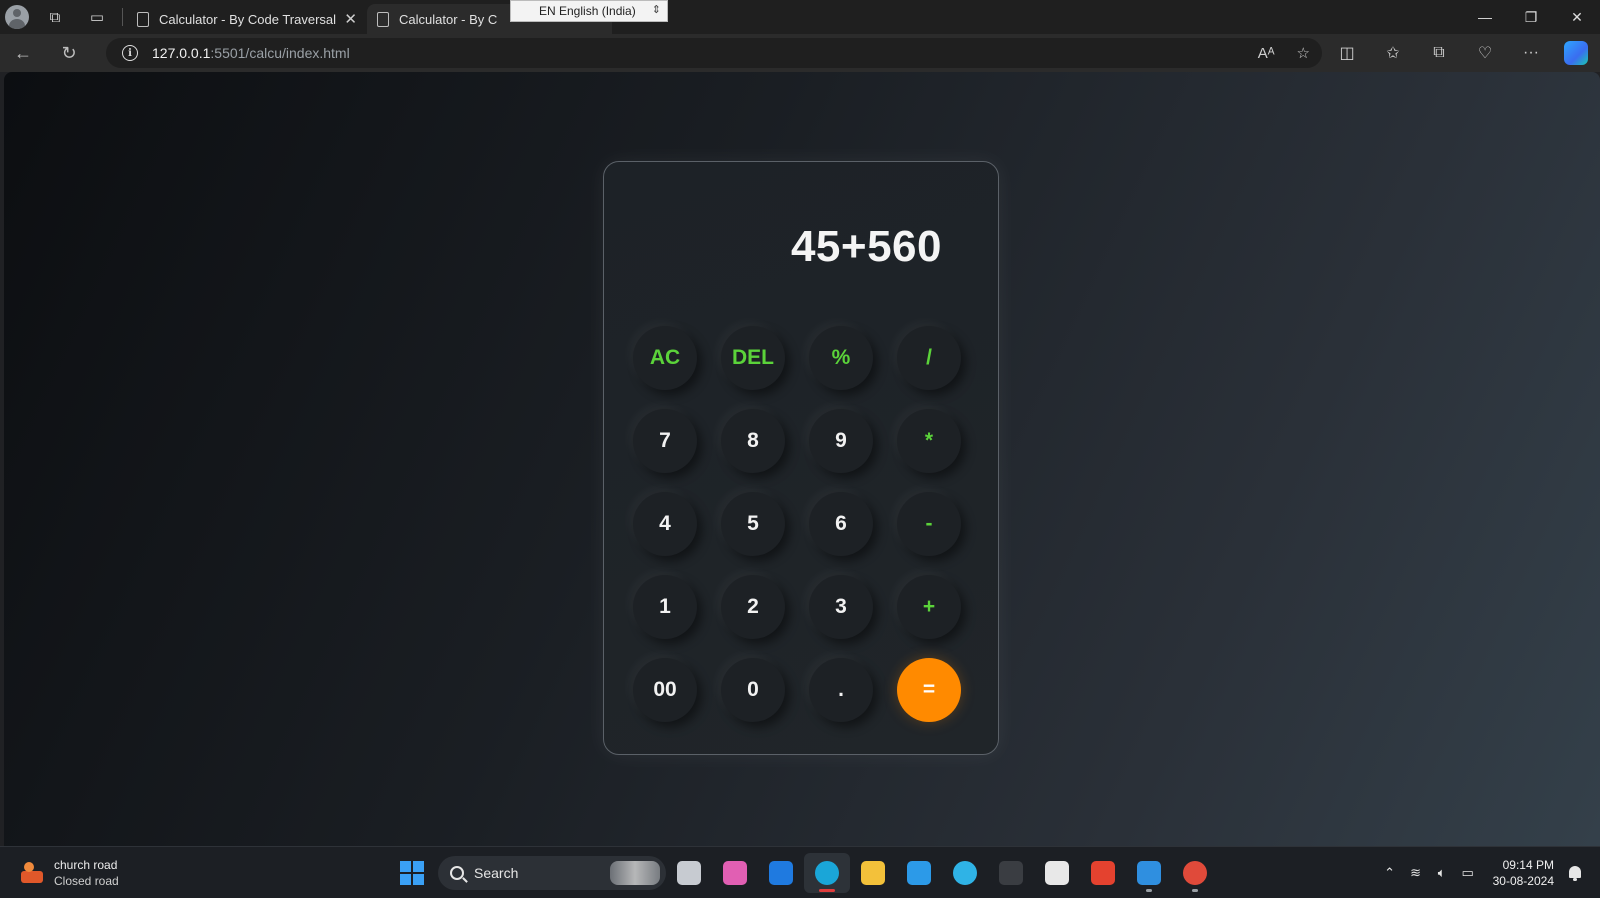 The height and width of the screenshot is (898, 1600). What do you see at coordinates (1393, 53) in the screenshot?
I see `favorites-icon: ✩` at bounding box center [1393, 53].